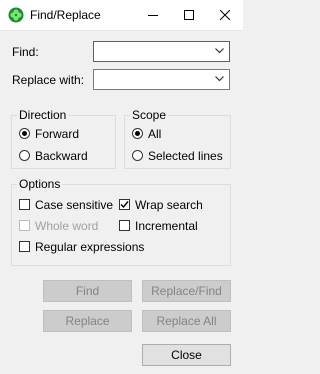  I want to click on minimize-button, so click(153, 15).